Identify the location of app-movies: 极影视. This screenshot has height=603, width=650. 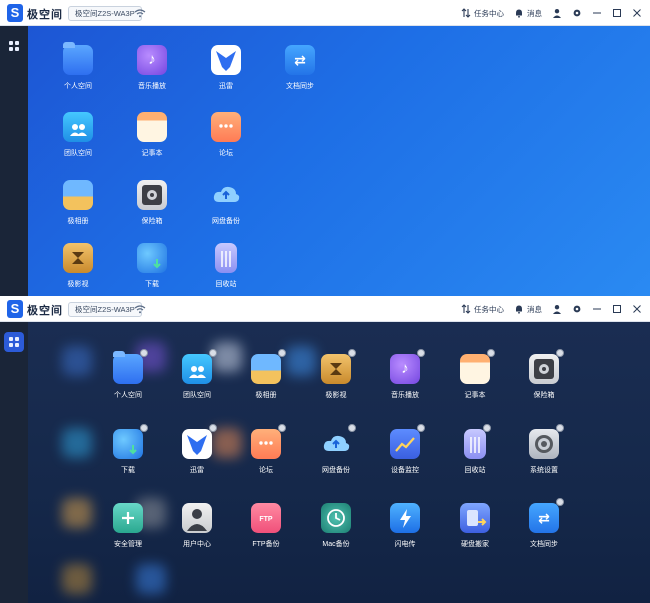
(78, 266).